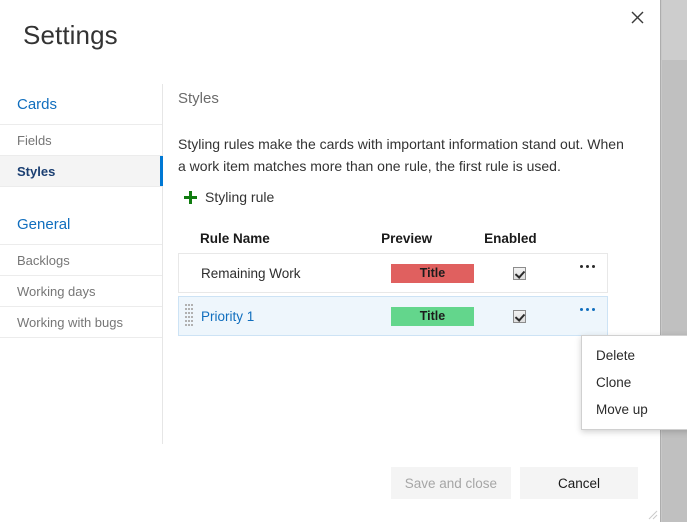 The image size is (687, 522). What do you see at coordinates (450, 483) in the screenshot?
I see `save-and-close-button: Save and close` at bounding box center [450, 483].